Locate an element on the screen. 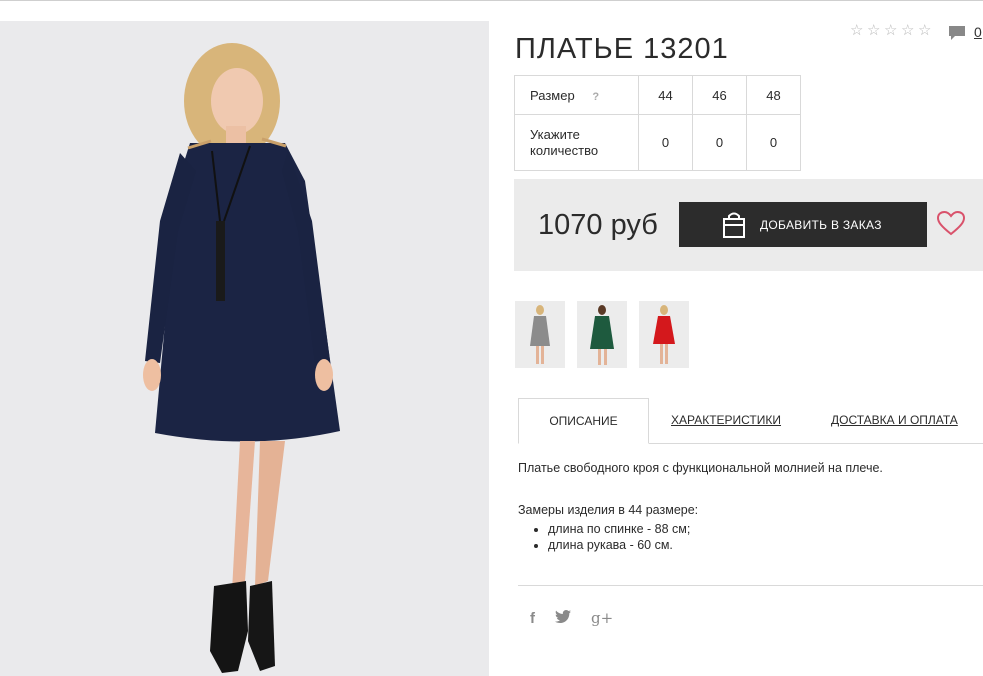  size-label-cell: Размер ? is located at coordinates (576, 95).